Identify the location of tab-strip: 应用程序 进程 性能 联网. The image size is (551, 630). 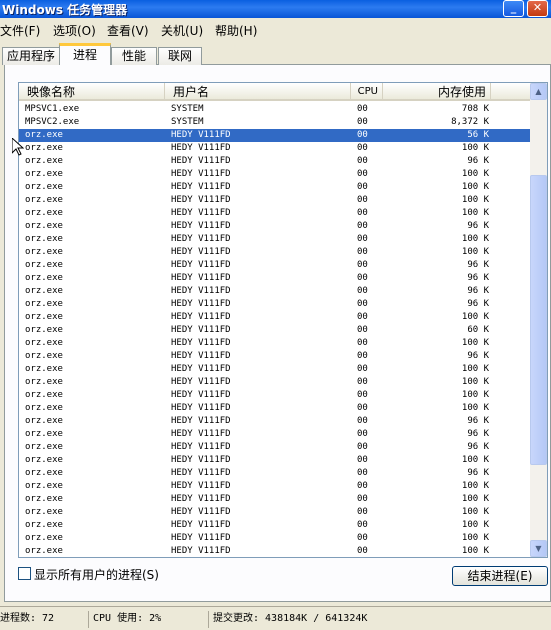
(275, 54).